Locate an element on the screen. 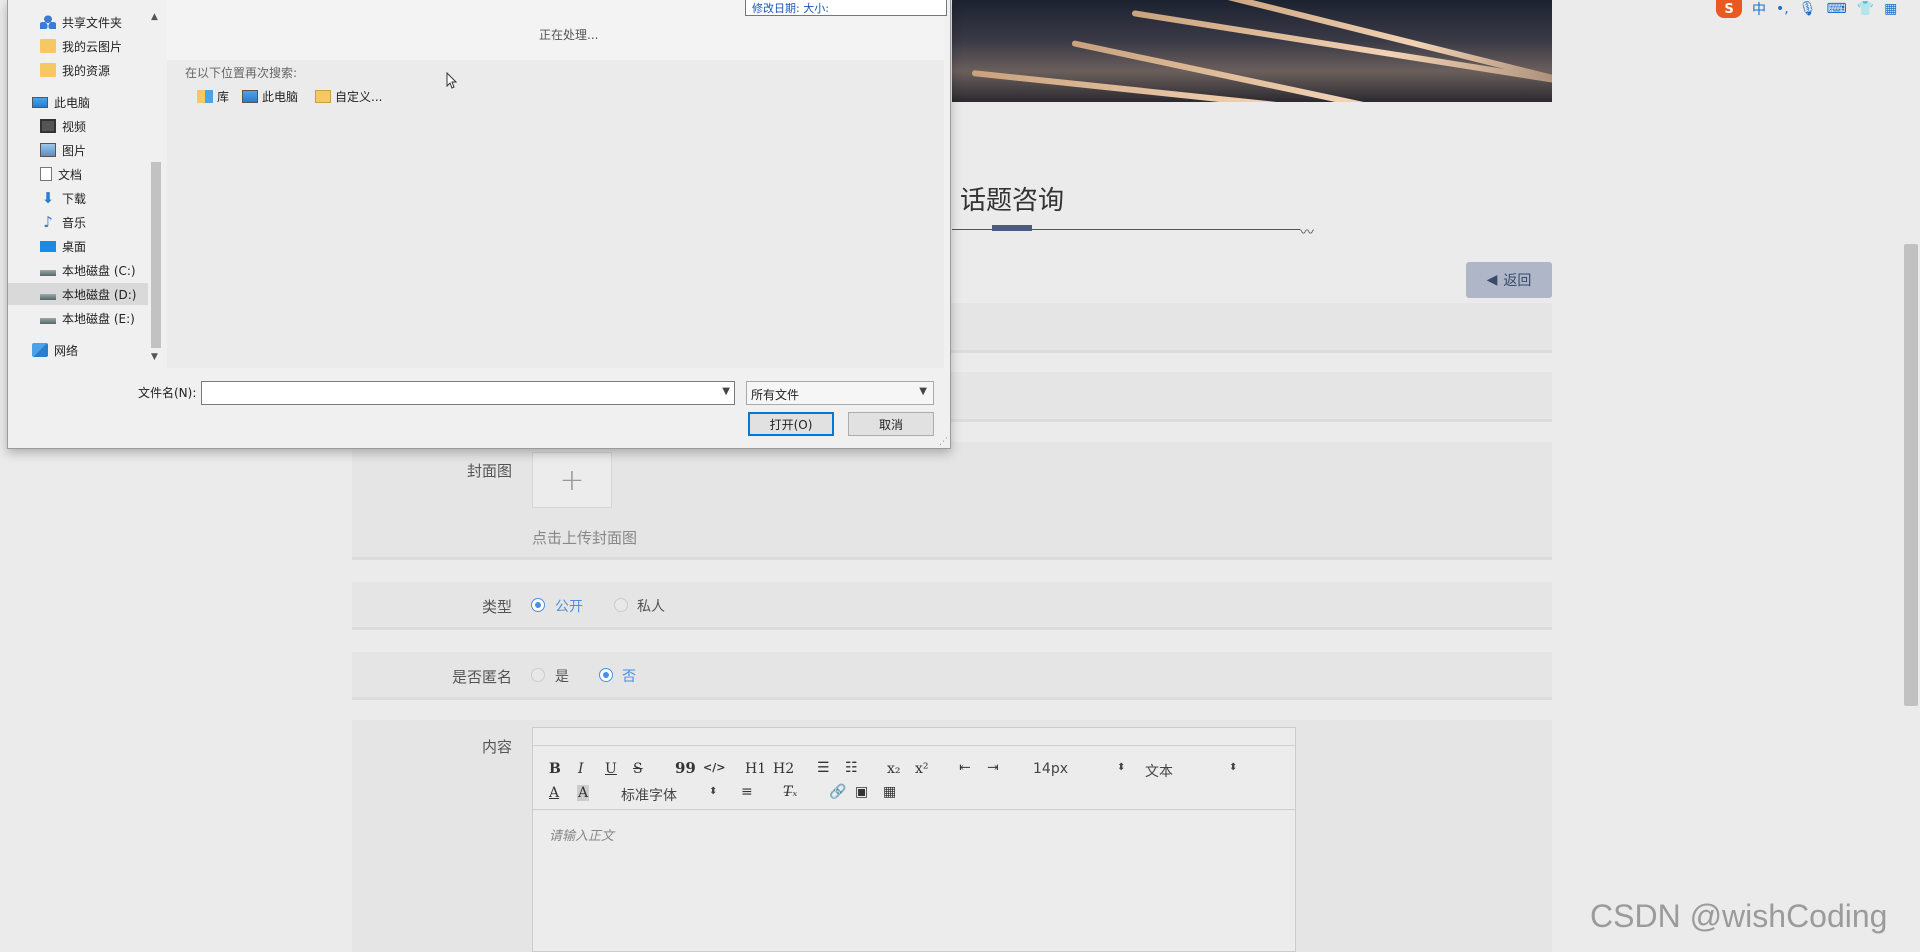 Image resolution: width=1920 pixels, height=952 pixels. text-style-value: 文本 is located at coordinates (1159, 772).